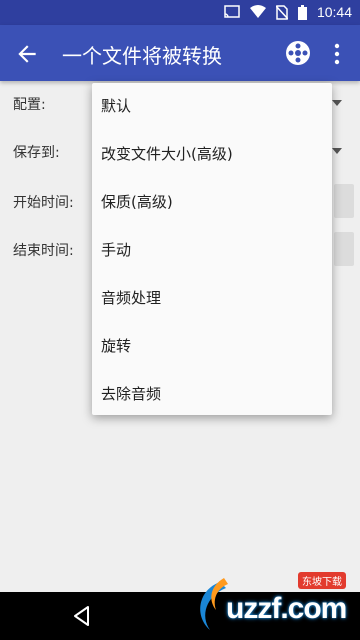 The width and height of the screenshot is (360, 640). I want to click on cast-icon, so click(232, 11).